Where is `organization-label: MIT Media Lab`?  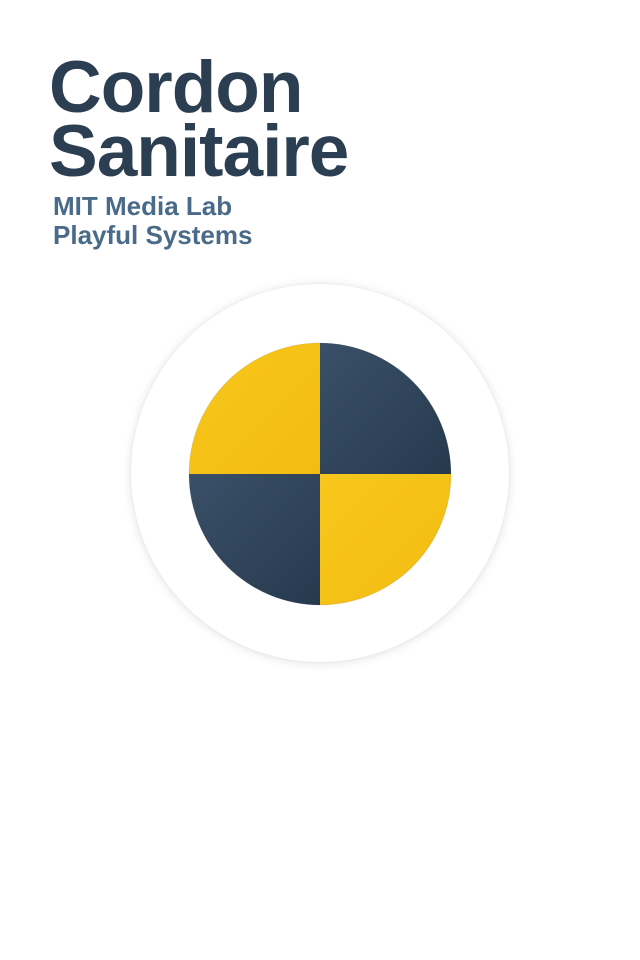
organization-label: MIT Media Lab is located at coordinates (143, 206).